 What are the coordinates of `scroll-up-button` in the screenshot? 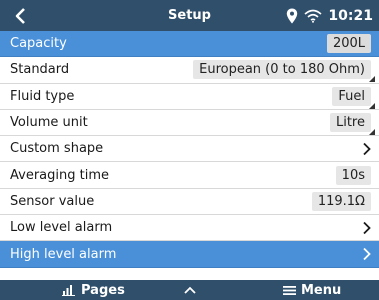 It's located at (190, 290).